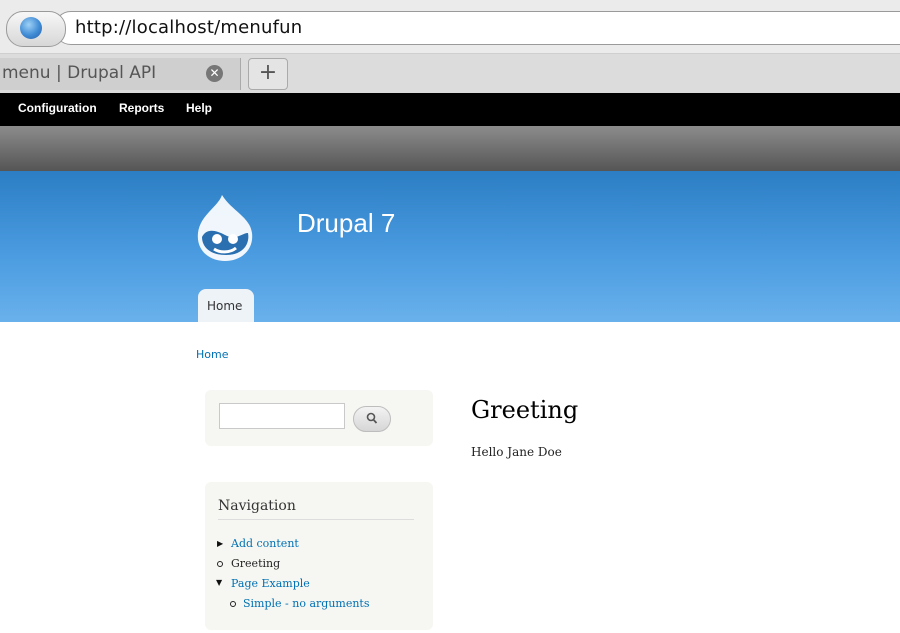 The width and height of the screenshot is (900, 633). What do you see at coordinates (141, 108) in the screenshot?
I see `admin-menu-reports: Reports` at bounding box center [141, 108].